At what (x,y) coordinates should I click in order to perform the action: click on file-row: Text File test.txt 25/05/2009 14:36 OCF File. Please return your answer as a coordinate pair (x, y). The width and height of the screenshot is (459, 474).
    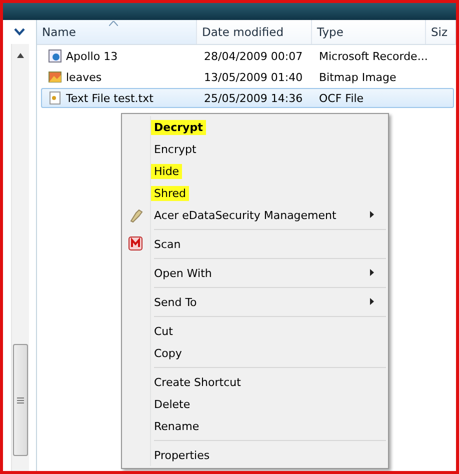
    Looking at the image, I should click on (247, 98).